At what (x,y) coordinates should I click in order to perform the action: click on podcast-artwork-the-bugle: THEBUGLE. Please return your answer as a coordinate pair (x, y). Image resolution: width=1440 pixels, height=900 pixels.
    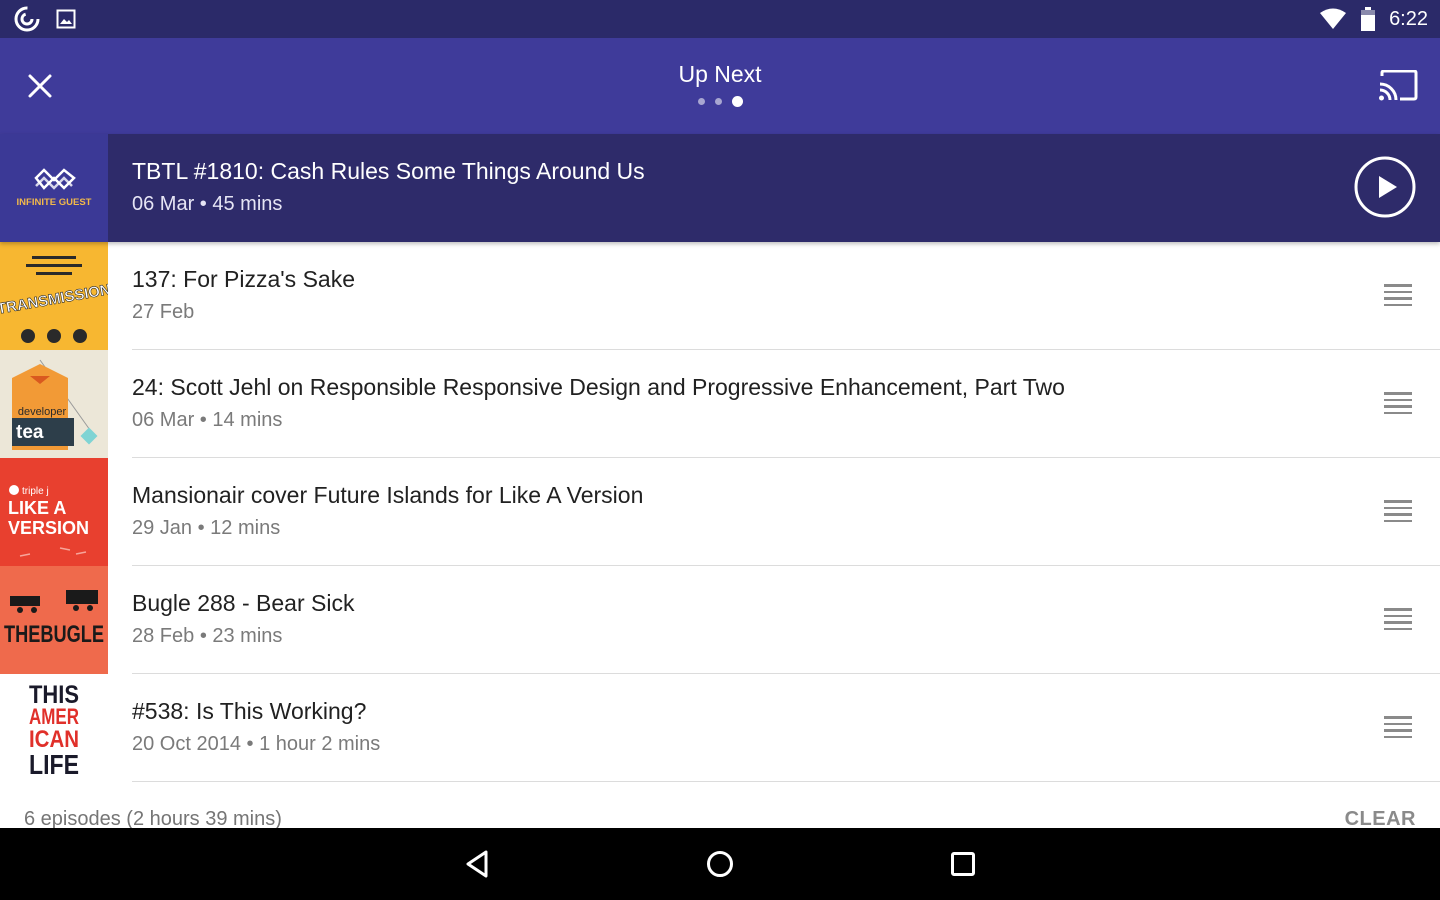
    Looking at the image, I should click on (54, 620).